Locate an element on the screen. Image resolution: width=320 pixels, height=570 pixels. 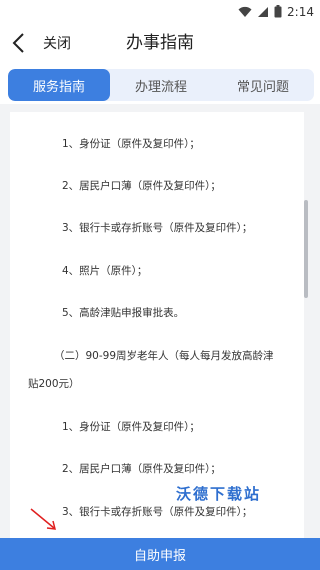
content-line: 4、照片（原件）； is located at coordinates (105, 271).